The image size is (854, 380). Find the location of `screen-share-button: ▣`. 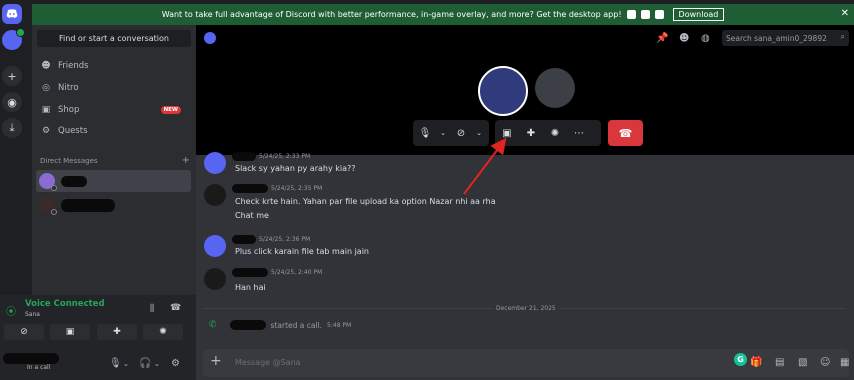

screen-share-button: ▣ is located at coordinates (70, 332).